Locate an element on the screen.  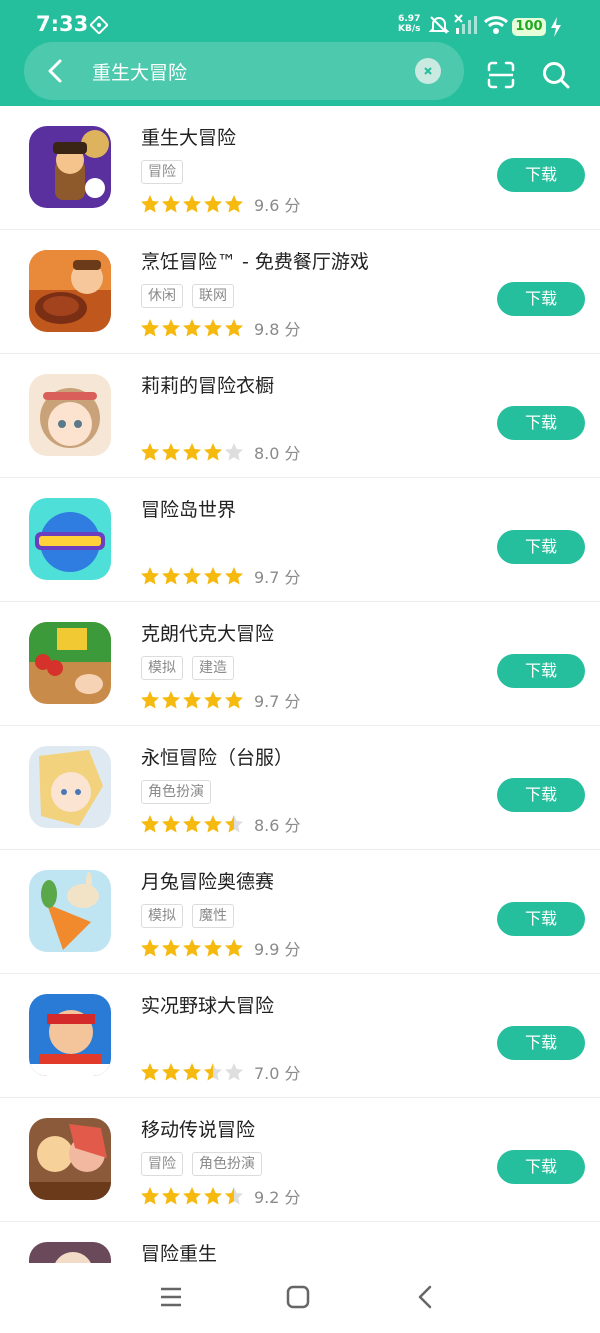
app-tags: 角色扮演 is located at coordinates (180, 792).